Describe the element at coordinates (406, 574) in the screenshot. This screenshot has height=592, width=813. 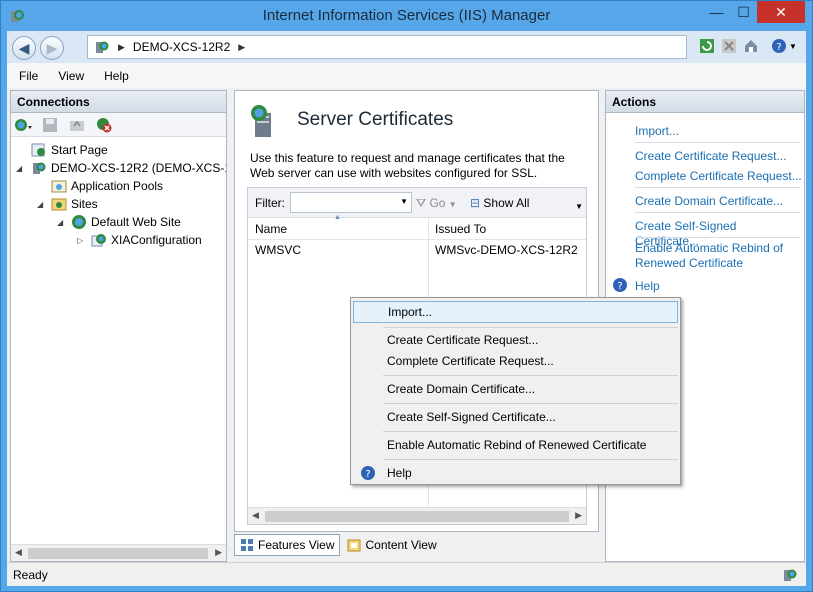
I see `status-bar: Ready` at that location.